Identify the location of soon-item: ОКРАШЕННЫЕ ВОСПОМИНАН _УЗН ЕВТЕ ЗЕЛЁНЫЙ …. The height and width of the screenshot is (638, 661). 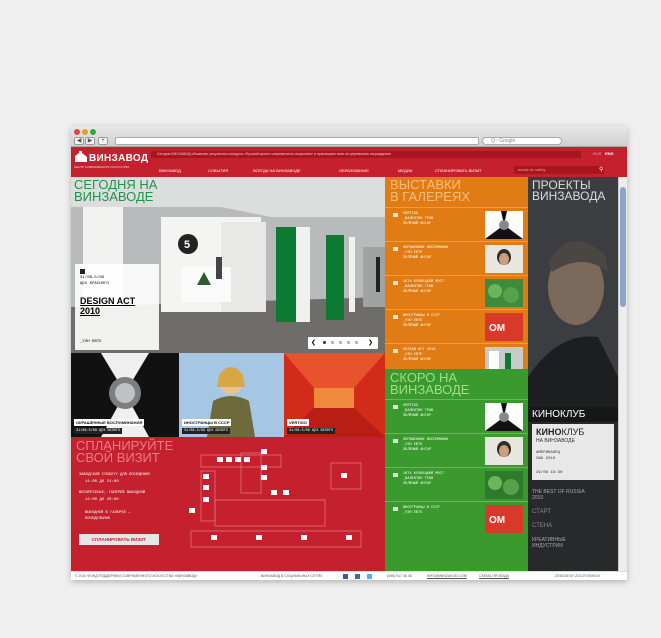
(456, 450).